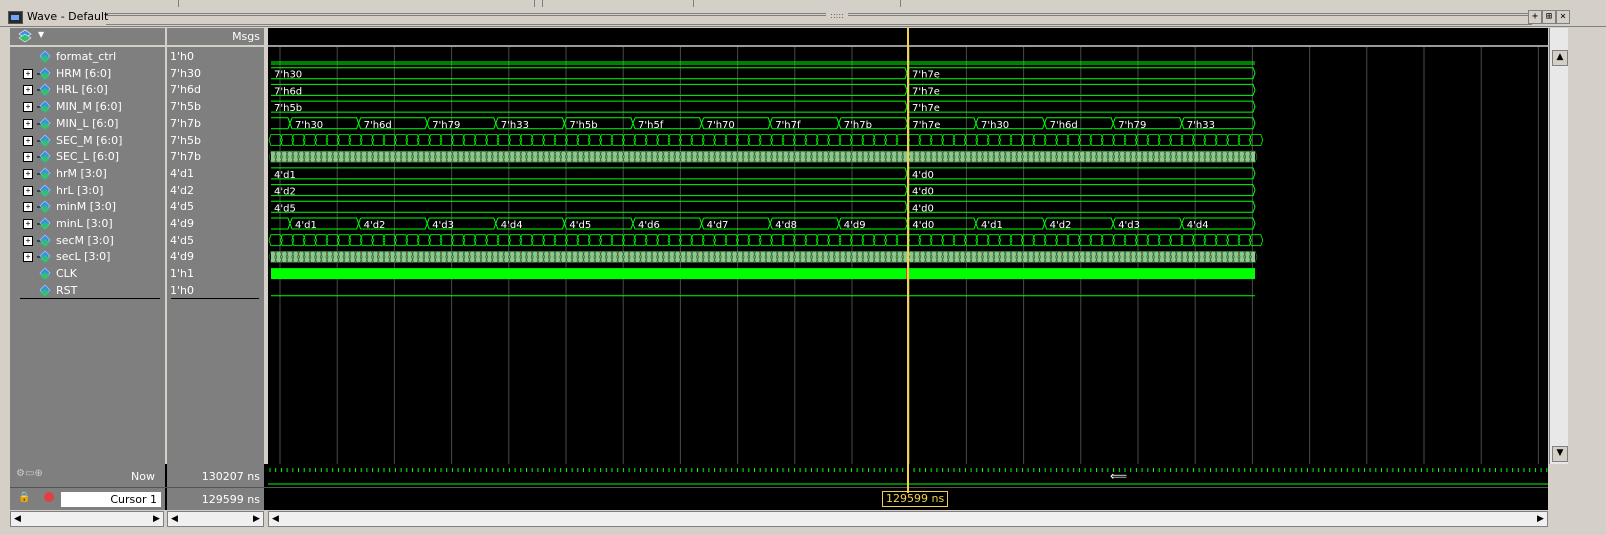  I want to click on bus-value-label: 7'h33, so click(1201, 125).